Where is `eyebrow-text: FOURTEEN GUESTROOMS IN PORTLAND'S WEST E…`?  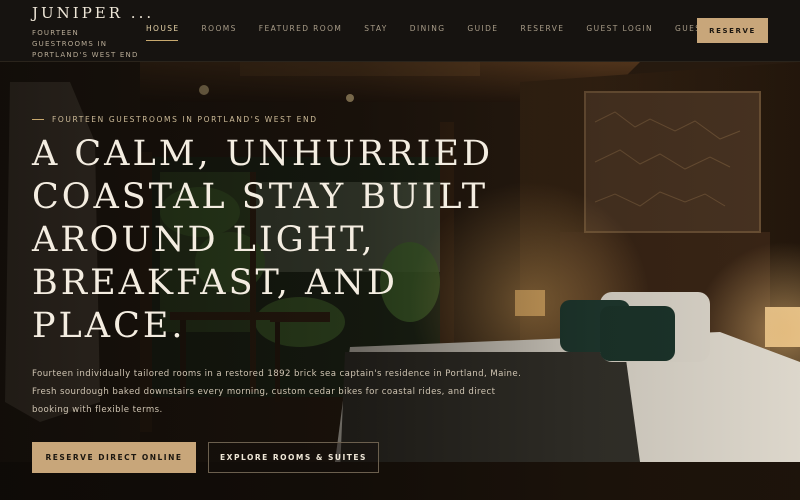
eyebrow-text: FOURTEEN GUESTROOMS IN PORTLAND'S WEST E… is located at coordinates (185, 119).